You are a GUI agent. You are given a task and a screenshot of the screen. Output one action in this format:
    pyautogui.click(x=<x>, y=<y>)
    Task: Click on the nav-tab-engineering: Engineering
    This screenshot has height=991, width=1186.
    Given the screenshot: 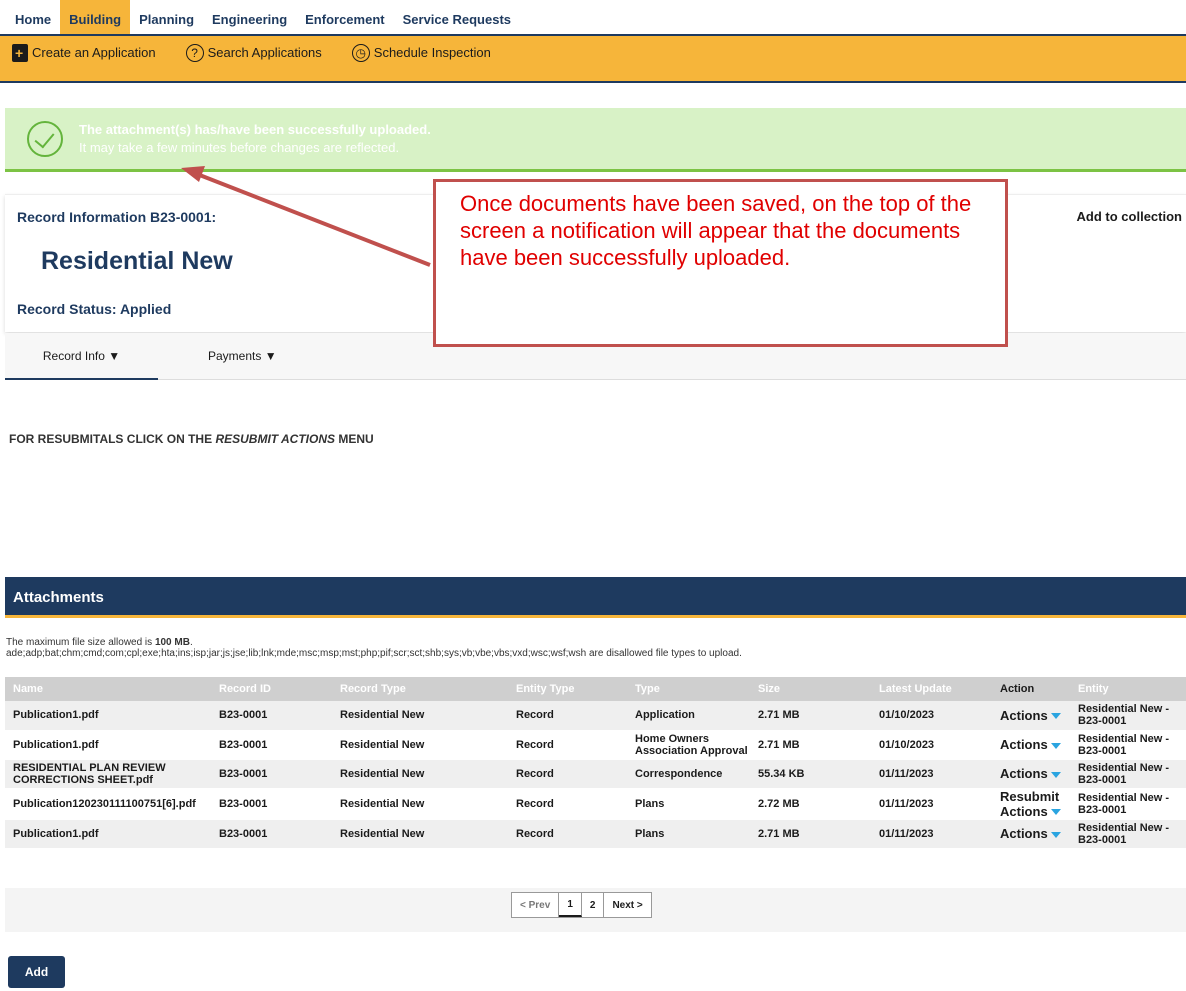 What is the action you would take?
    pyautogui.click(x=249, y=17)
    